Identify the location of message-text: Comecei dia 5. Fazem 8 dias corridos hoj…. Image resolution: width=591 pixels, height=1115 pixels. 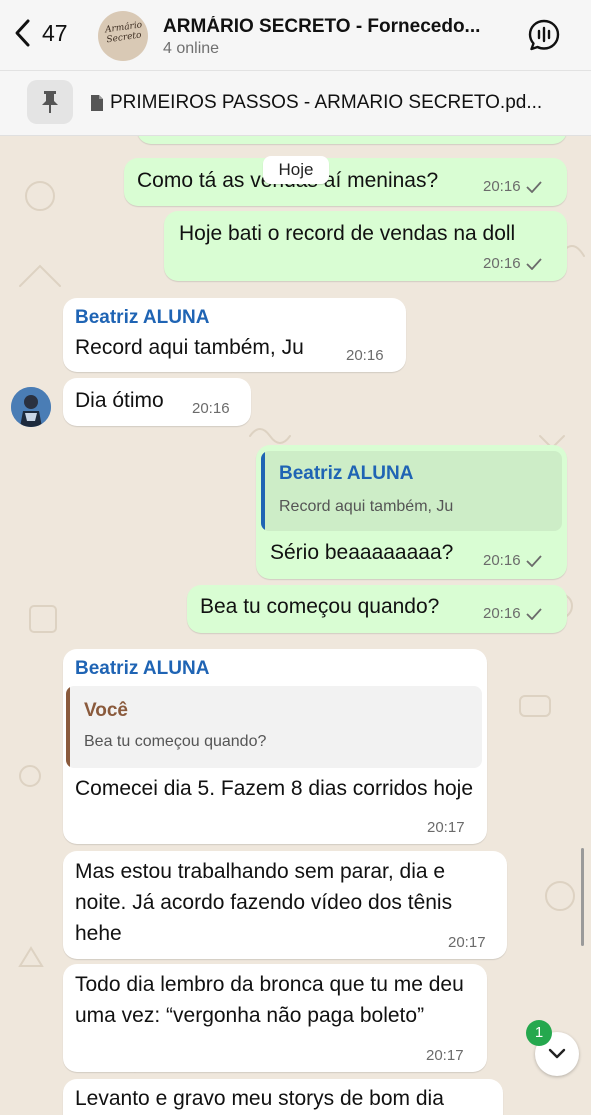
(274, 788).